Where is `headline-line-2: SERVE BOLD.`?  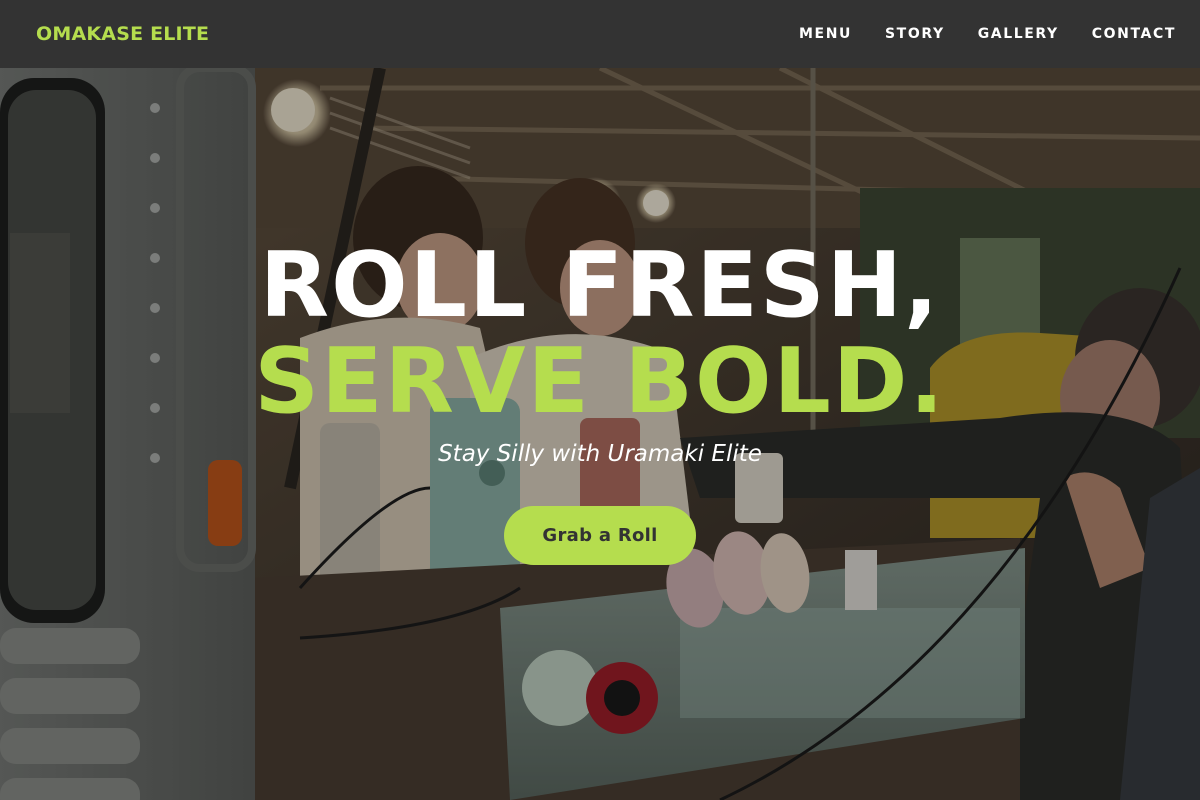
headline-line-2: SERVE BOLD. is located at coordinates (600, 381).